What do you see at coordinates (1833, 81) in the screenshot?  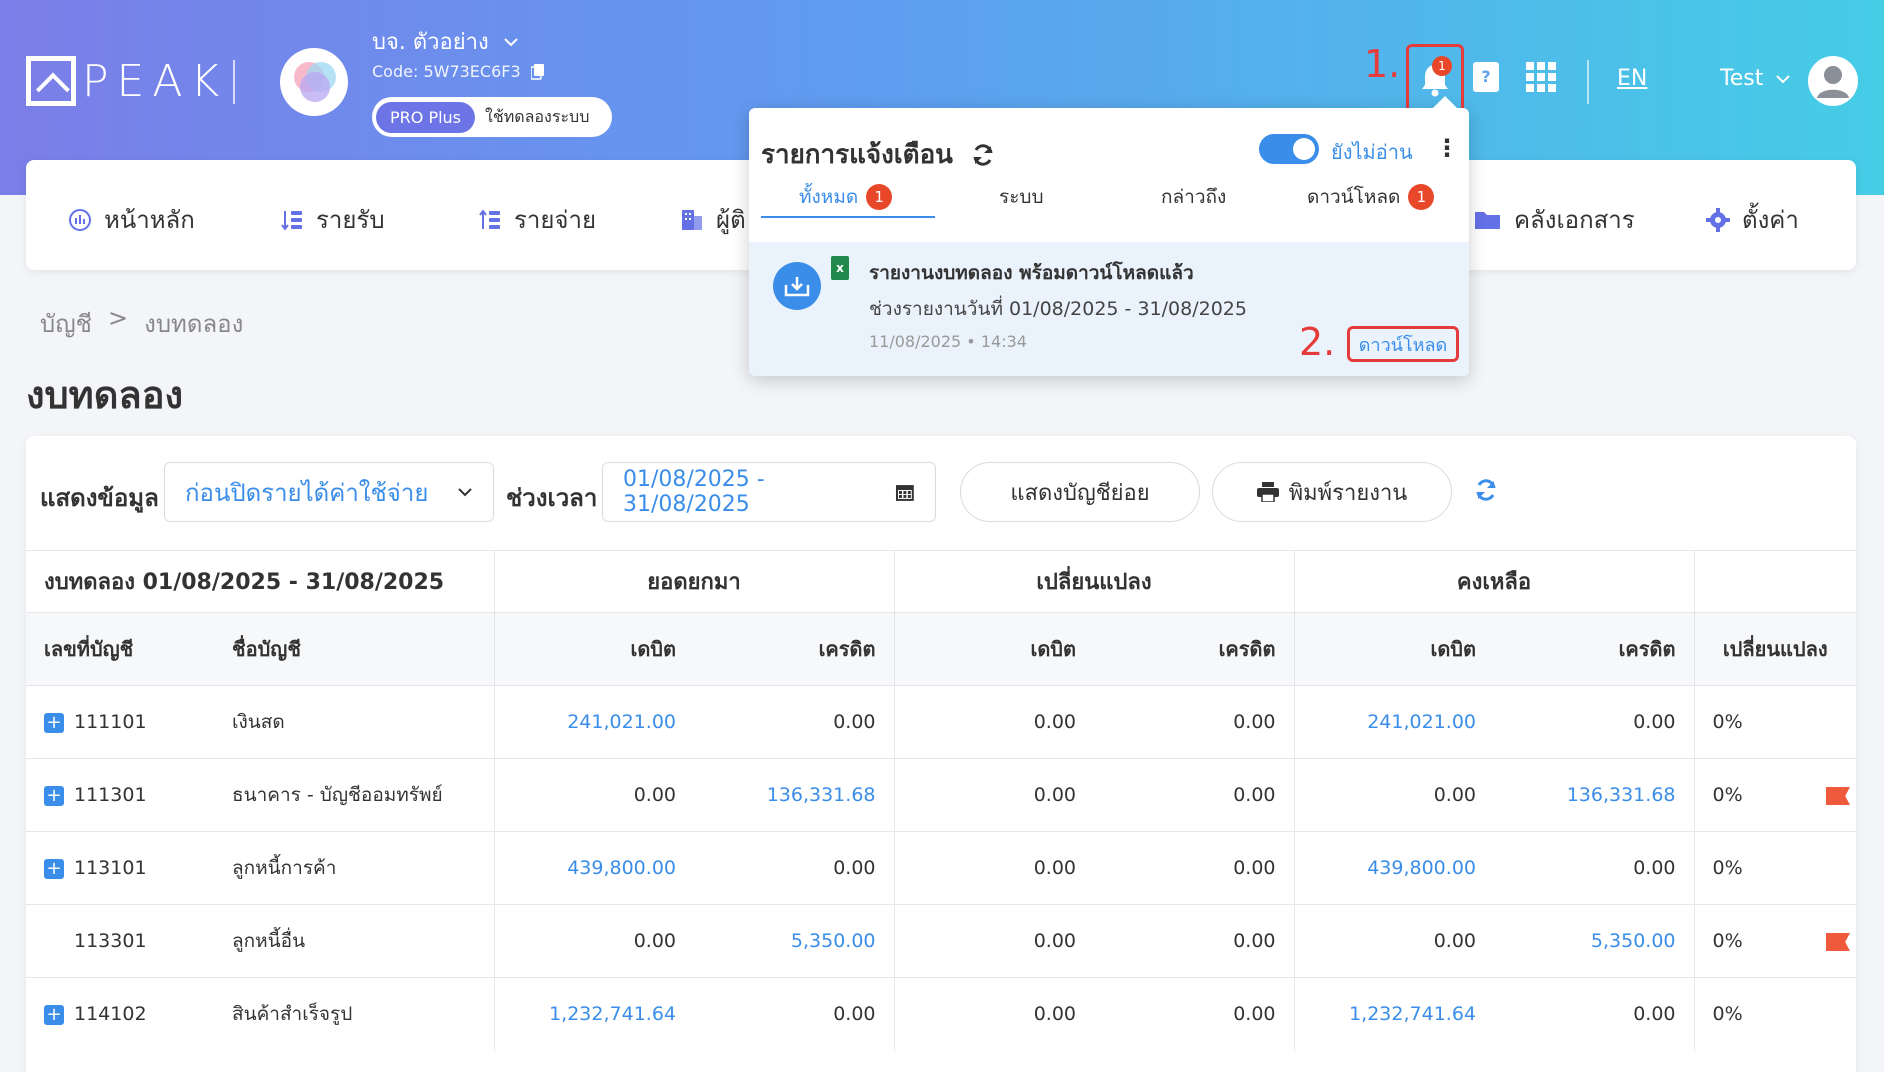 I see `user-avatar-icon` at bounding box center [1833, 81].